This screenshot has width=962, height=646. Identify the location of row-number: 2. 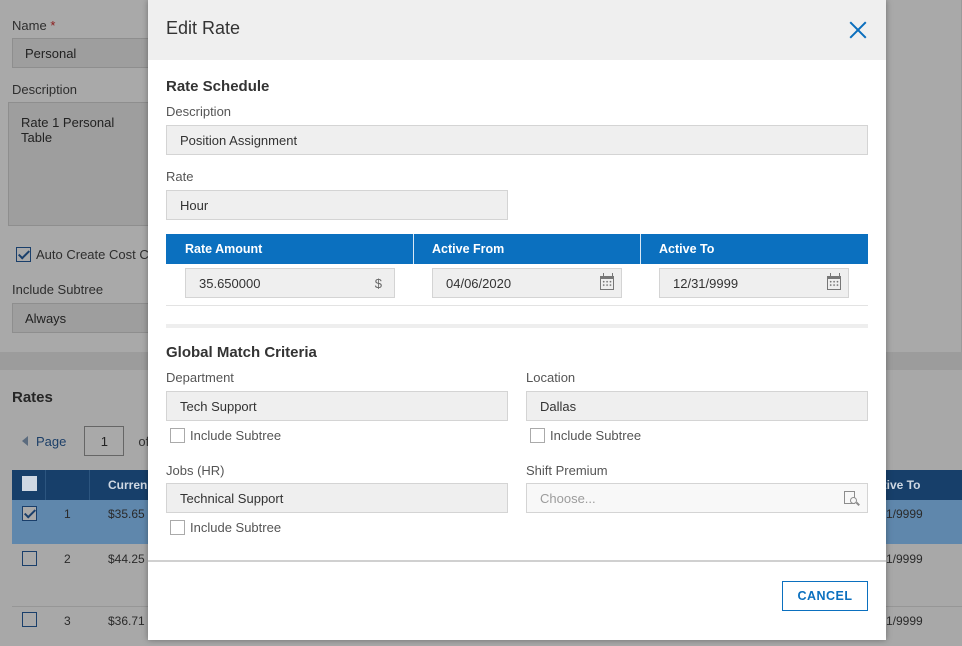
(67, 559).